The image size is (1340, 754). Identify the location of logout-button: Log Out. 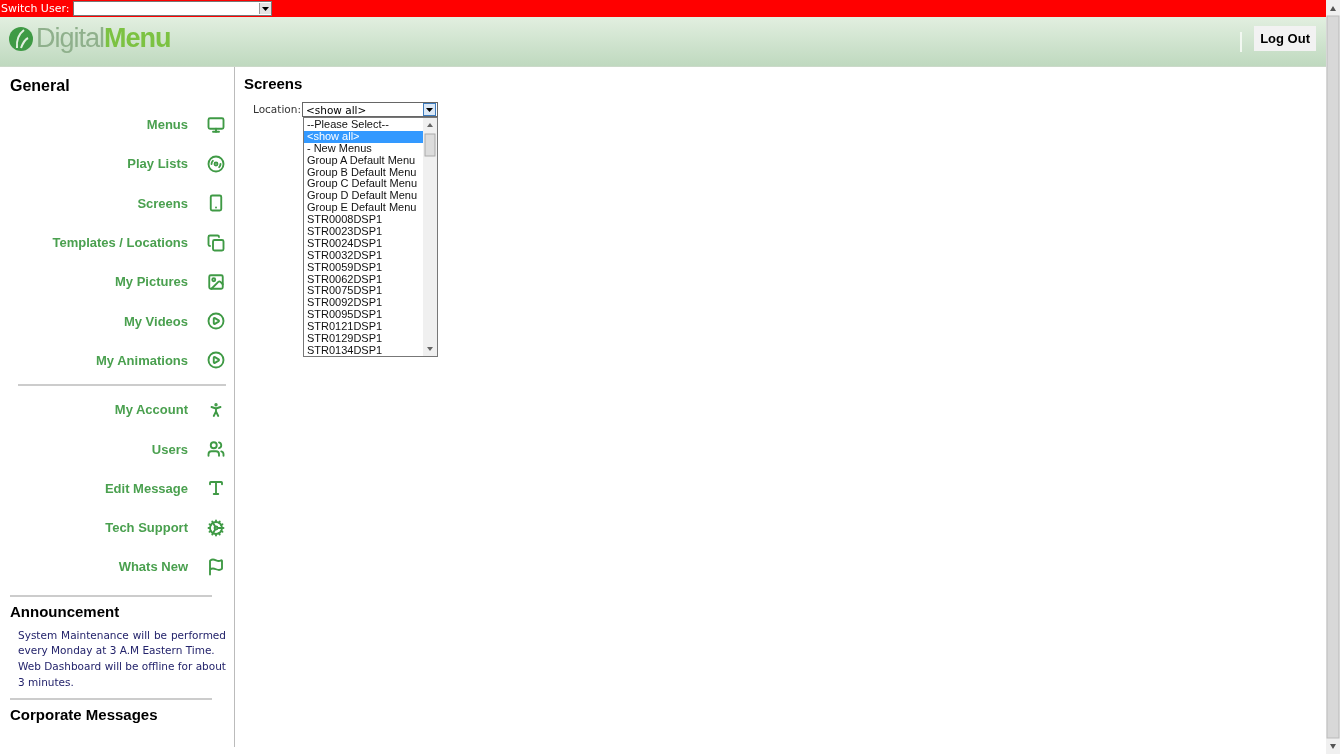
(1285, 38).